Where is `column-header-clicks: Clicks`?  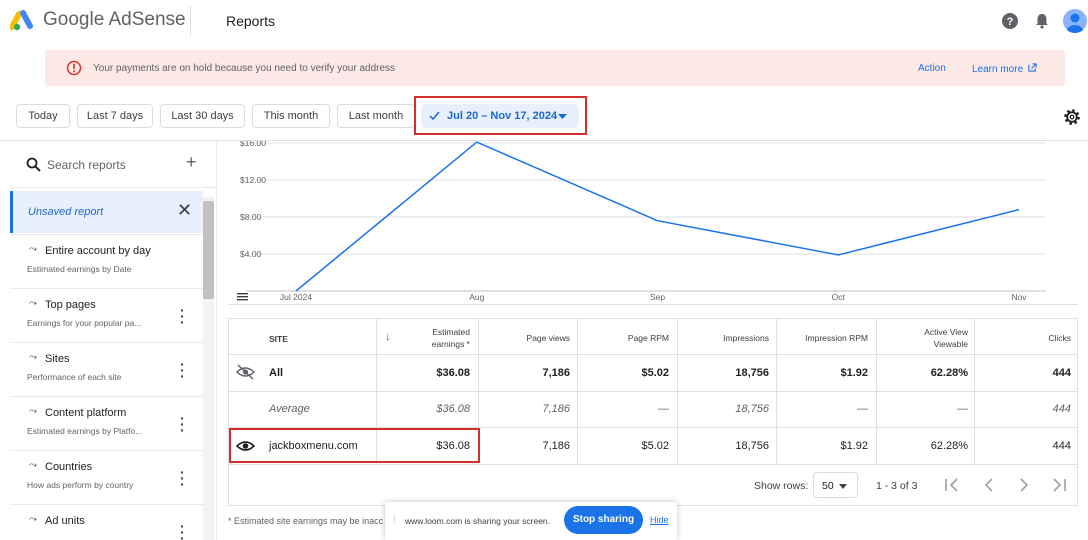 column-header-clicks: Clicks is located at coordinates (1059, 338).